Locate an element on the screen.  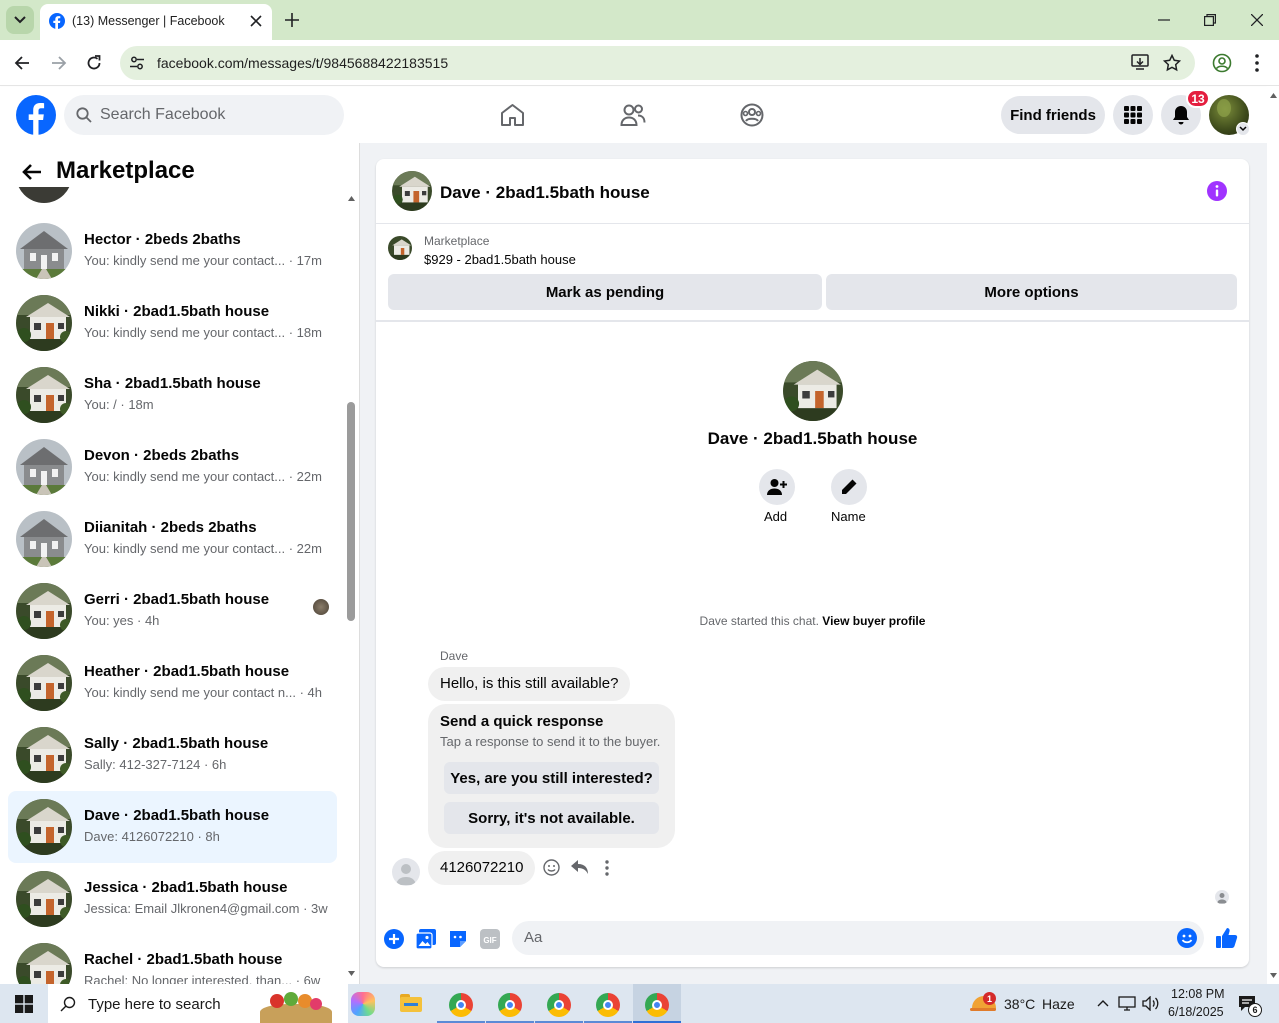
search-facebook-input: Search Facebook is located at coordinates (204, 115).